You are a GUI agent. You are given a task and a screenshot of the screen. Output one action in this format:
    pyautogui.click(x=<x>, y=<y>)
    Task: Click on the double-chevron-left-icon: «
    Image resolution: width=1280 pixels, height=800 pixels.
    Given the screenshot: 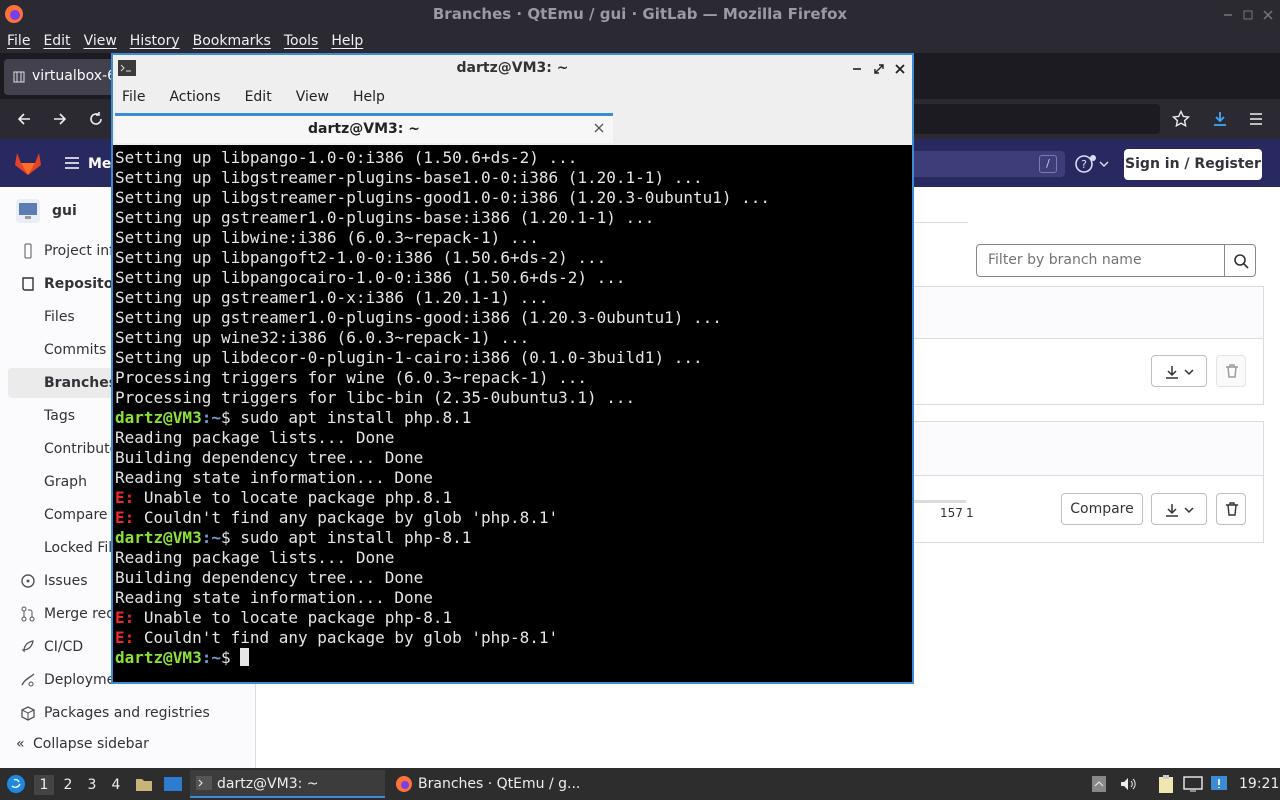 What is the action you would take?
    pyautogui.click(x=20, y=744)
    